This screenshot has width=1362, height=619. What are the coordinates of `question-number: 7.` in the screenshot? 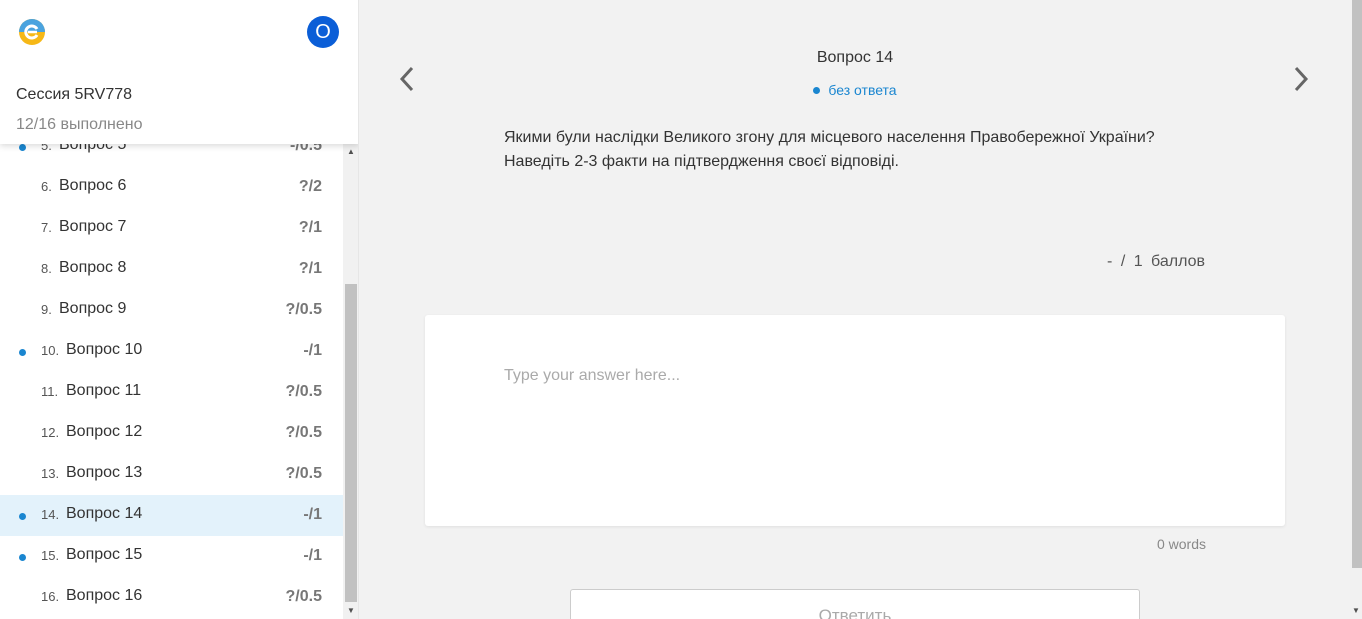 It's located at (46, 227).